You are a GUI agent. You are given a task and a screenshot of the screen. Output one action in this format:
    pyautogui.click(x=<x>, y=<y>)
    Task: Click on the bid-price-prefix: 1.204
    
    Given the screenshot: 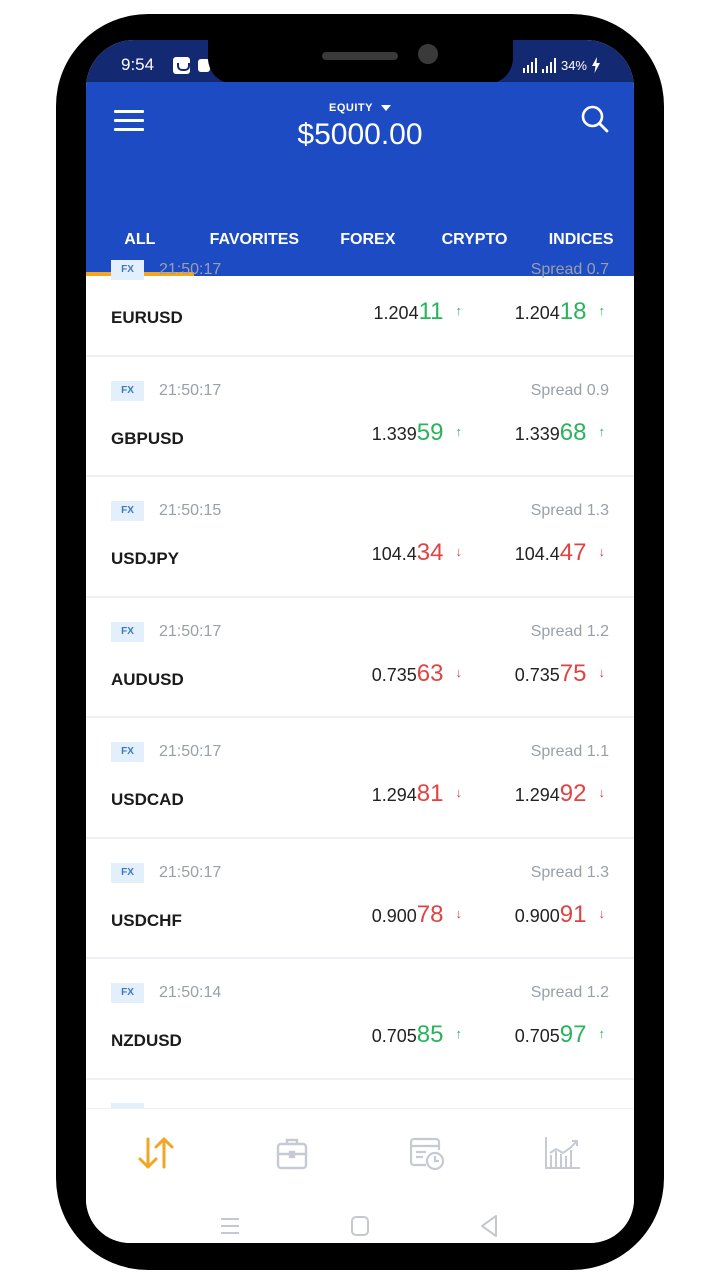 What is the action you would take?
    pyautogui.click(x=396, y=313)
    